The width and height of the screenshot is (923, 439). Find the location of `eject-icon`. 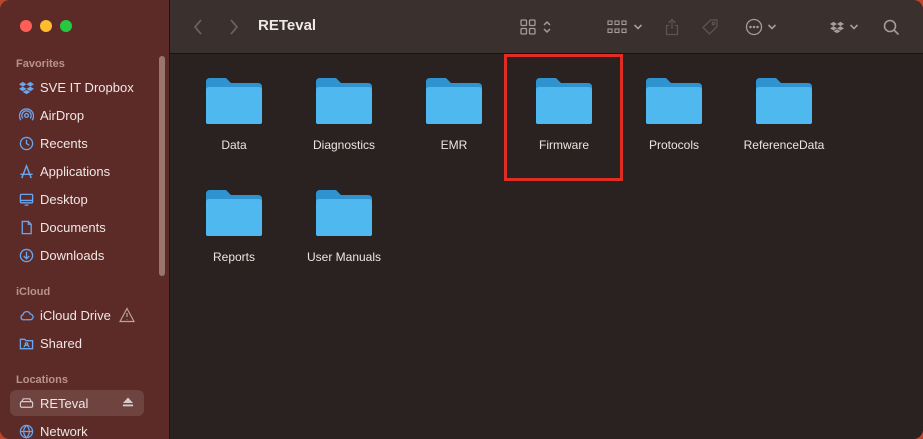

eject-icon is located at coordinates (128, 402).